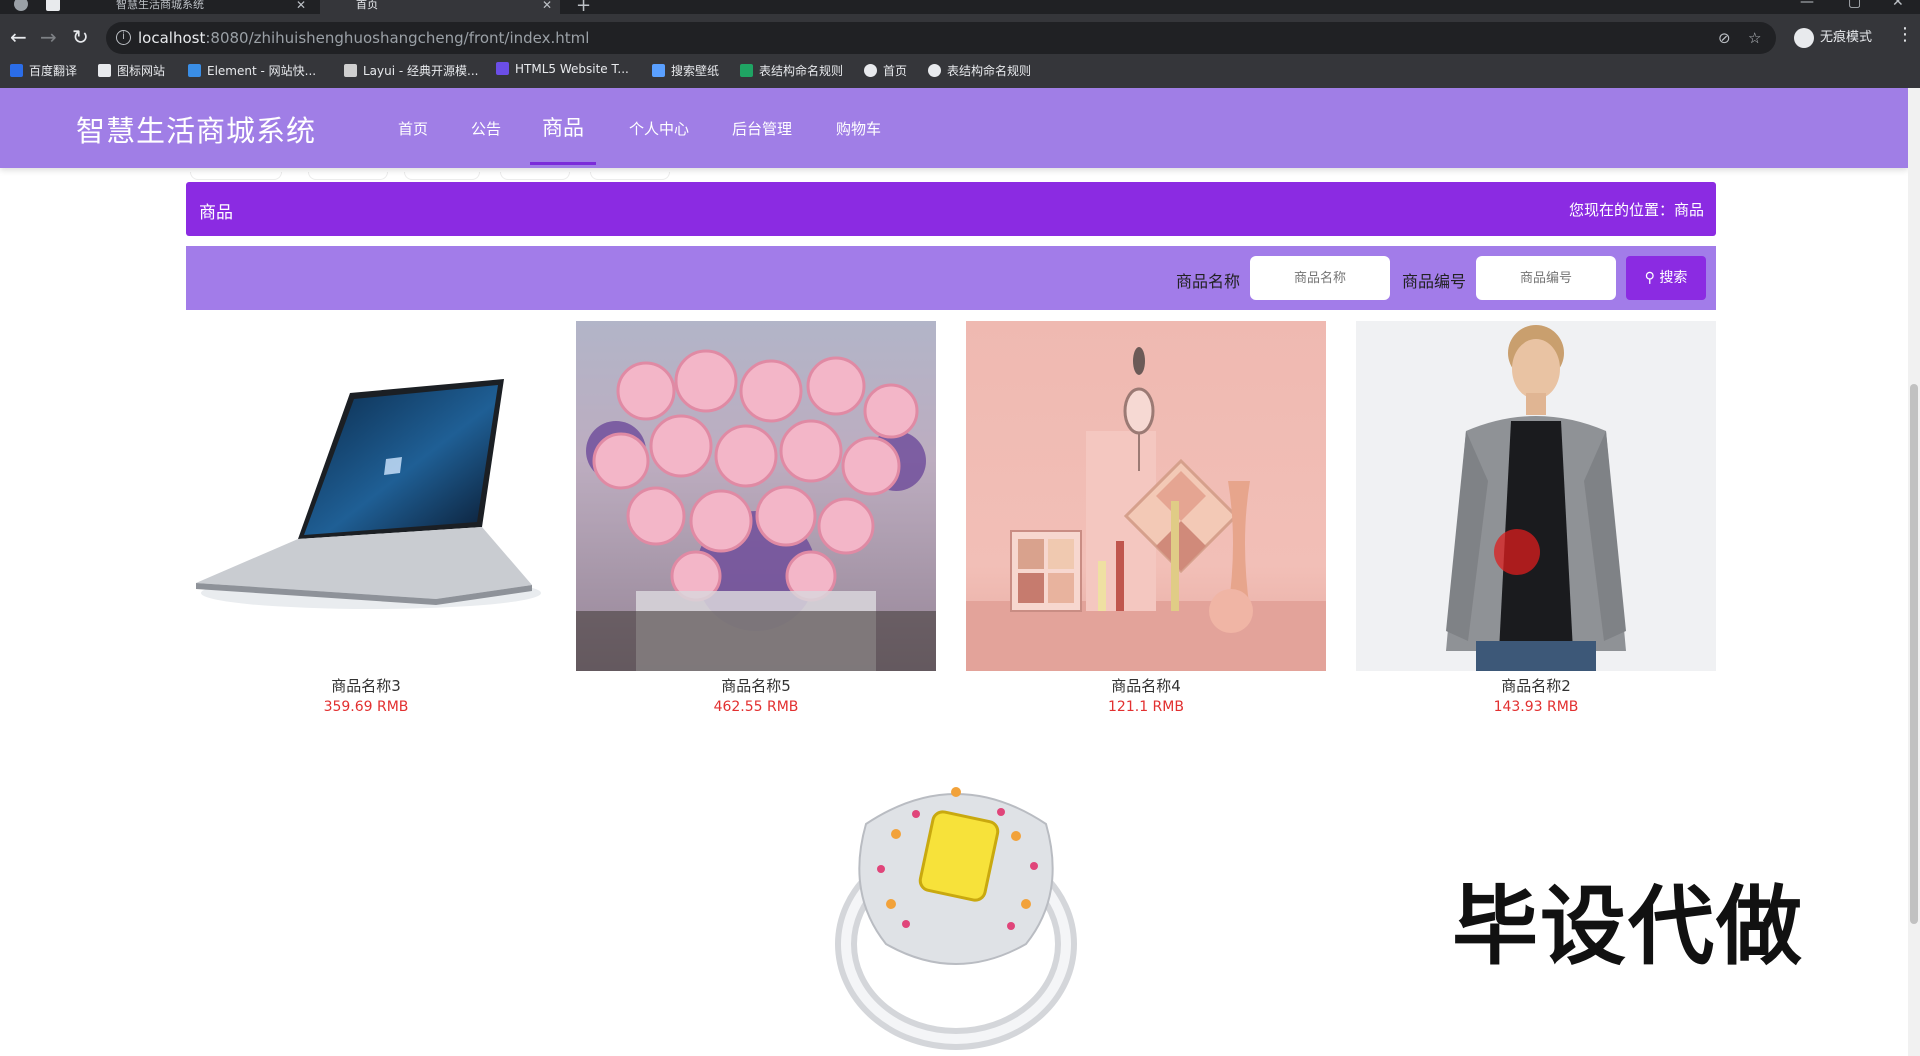  What do you see at coordinates (196, 129) in the screenshot?
I see `site-brand: 智慧生活商城系统` at bounding box center [196, 129].